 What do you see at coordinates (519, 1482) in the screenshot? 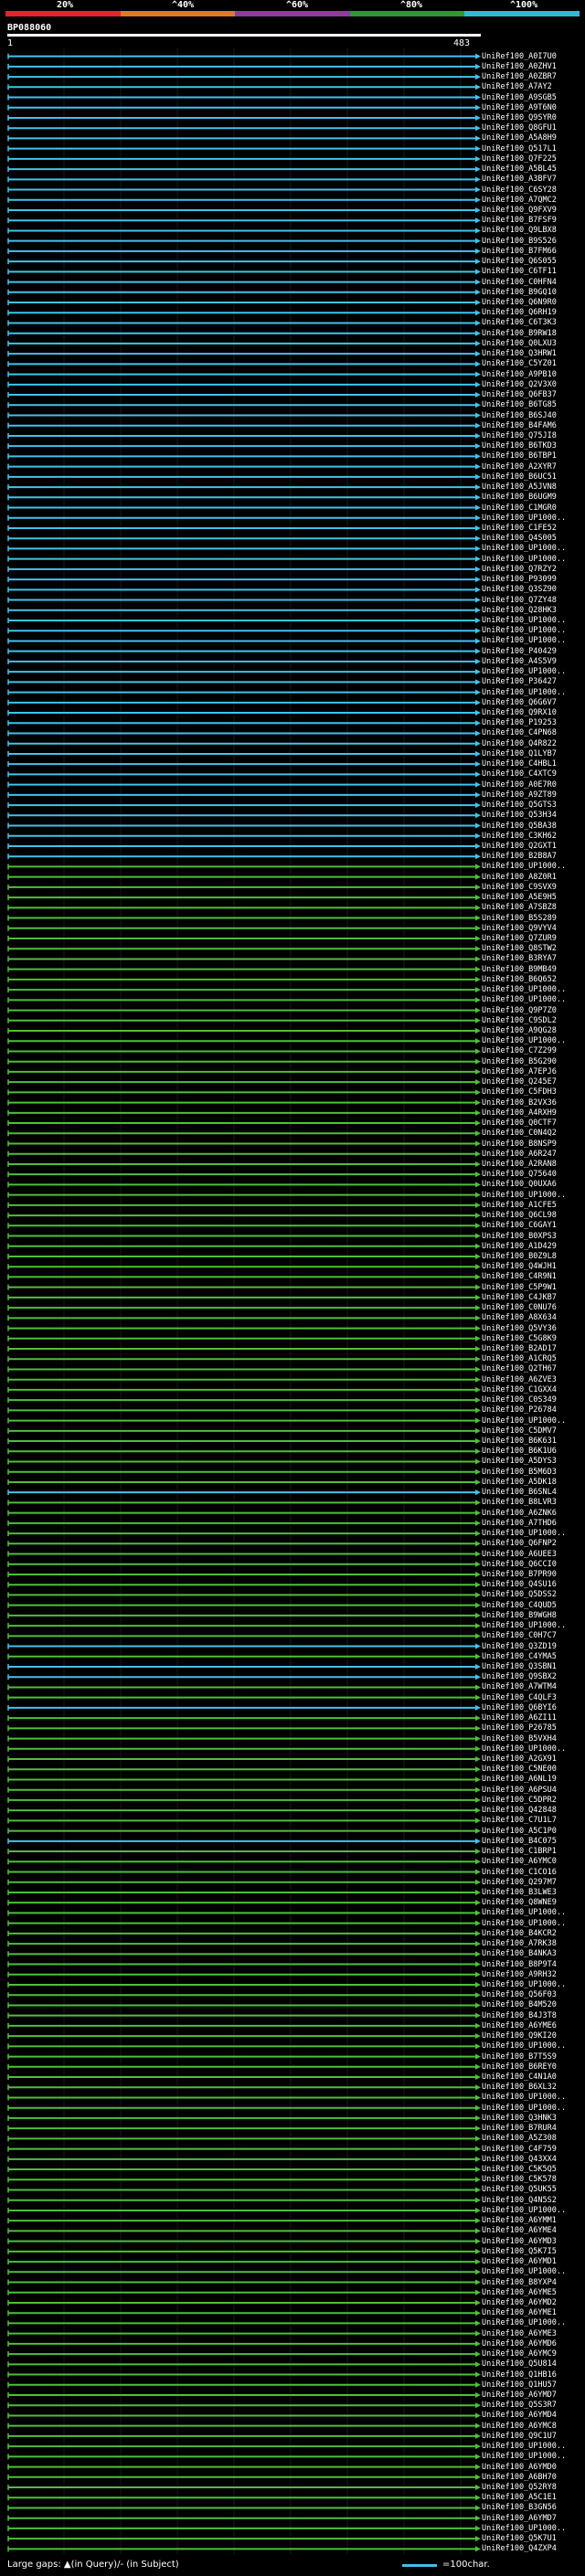
I see `hit-label: UniRef100_A5DK18` at bounding box center [519, 1482].